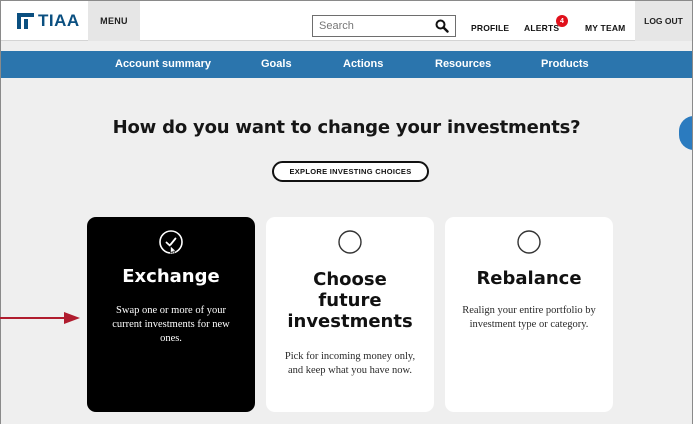 The width and height of the screenshot is (694, 424). I want to click on menu-button: MENU, so click(114, 21).